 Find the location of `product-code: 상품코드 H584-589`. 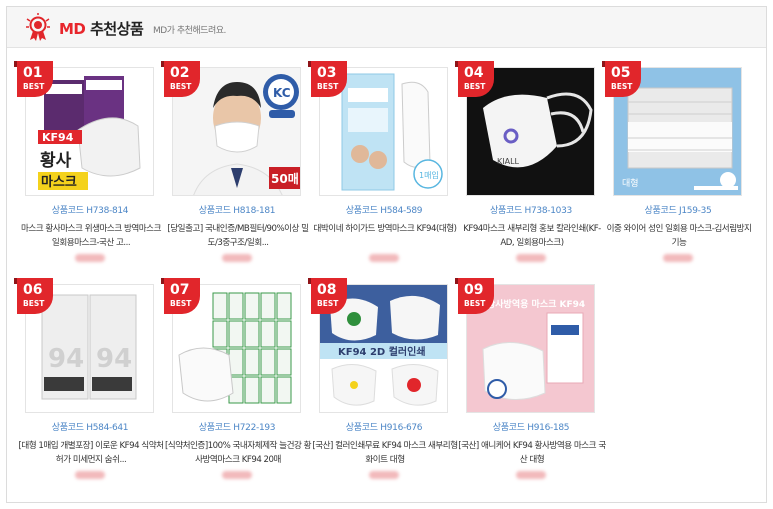

product-code: 상품코드 H584-589 is located at coordinates (384, 211).